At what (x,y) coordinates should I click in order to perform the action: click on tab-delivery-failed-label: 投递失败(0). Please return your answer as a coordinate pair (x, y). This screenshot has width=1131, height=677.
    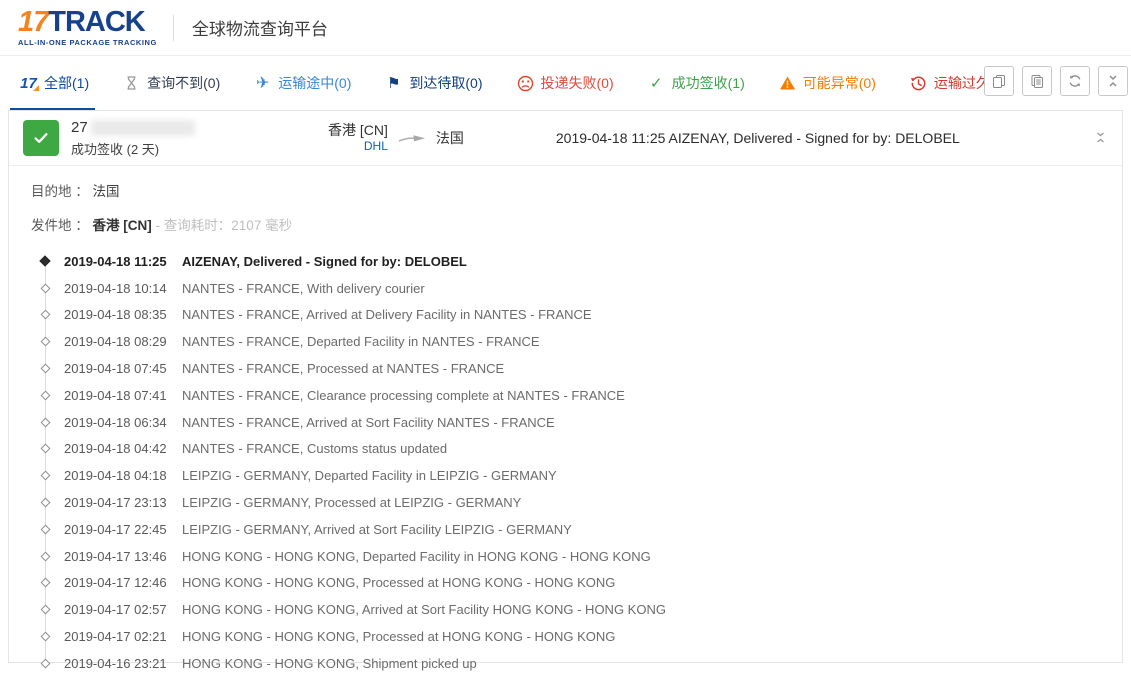
    Looking at the image, I should click on (577, 83).